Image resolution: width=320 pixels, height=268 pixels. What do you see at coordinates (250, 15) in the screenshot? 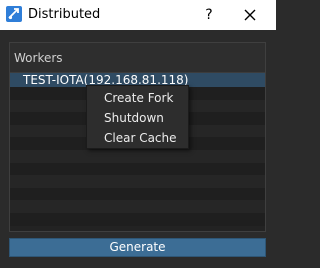
I see `close-icon` at bounding box center [250, 15].